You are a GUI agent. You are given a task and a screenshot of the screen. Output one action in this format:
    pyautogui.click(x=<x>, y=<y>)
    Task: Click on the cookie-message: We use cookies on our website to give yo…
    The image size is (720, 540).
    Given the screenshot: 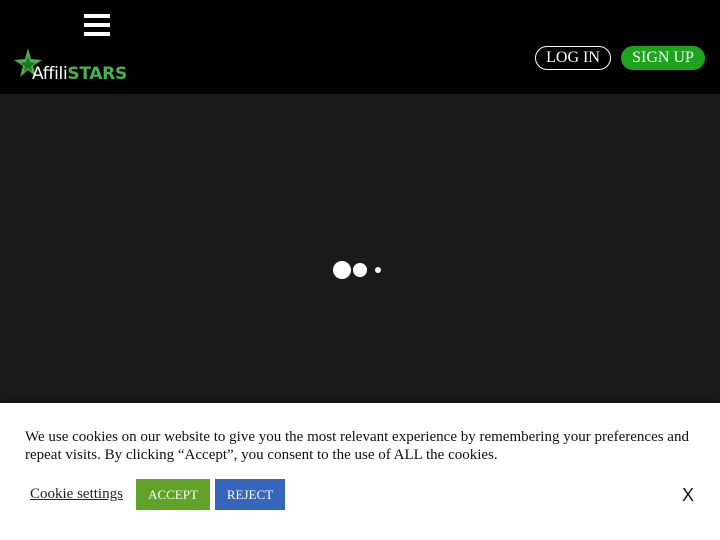 What is the action you would take?
    pyautogui.click(x=357, y=446)
    